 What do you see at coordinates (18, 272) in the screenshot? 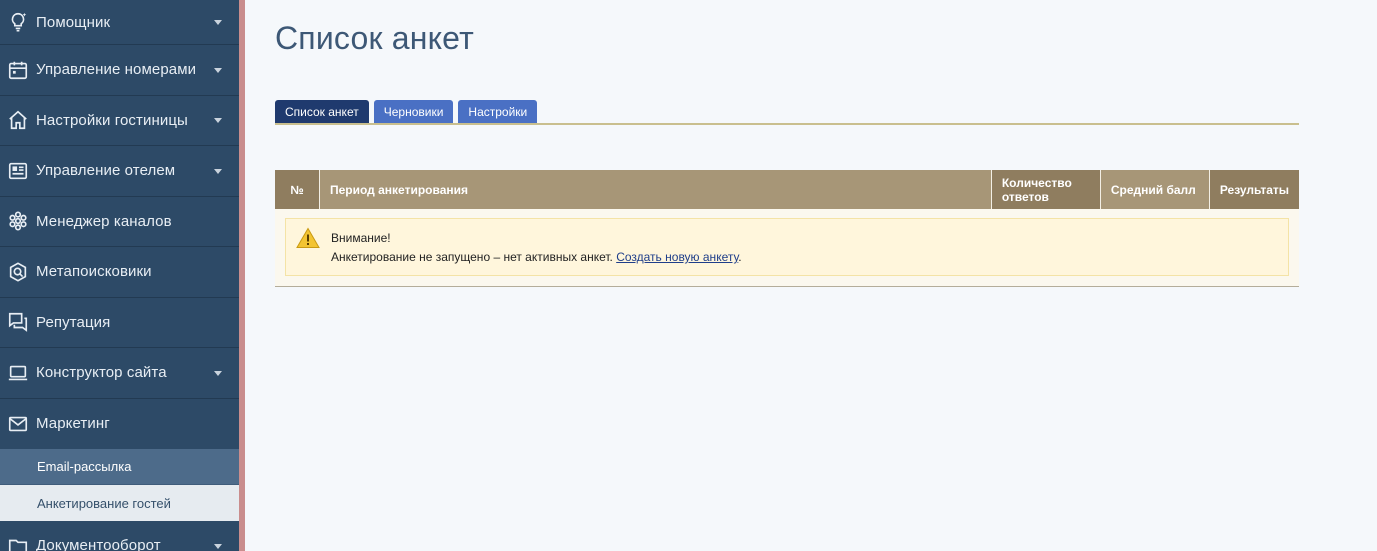
I see `search-gear-icon` at bounding box center [18, 272].